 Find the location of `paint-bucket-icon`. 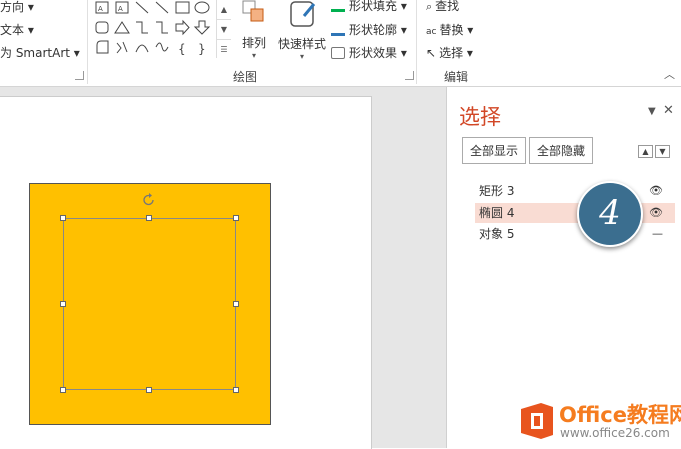

paint-bucket-icon is located at coordinates (338, 6).